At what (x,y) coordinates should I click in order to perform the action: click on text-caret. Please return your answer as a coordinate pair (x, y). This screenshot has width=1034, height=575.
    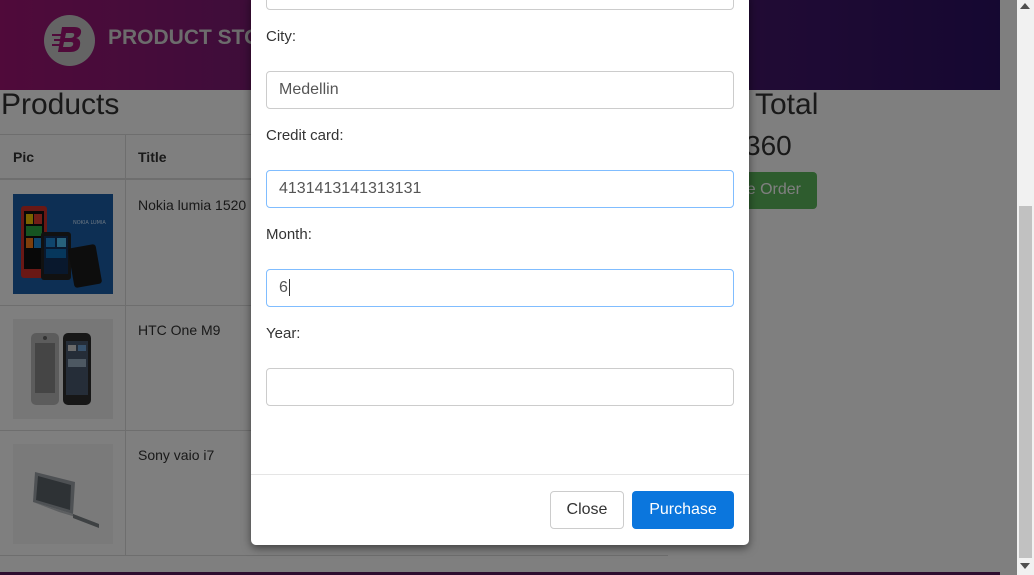
    Looking at the image, I should click on (289, 288).